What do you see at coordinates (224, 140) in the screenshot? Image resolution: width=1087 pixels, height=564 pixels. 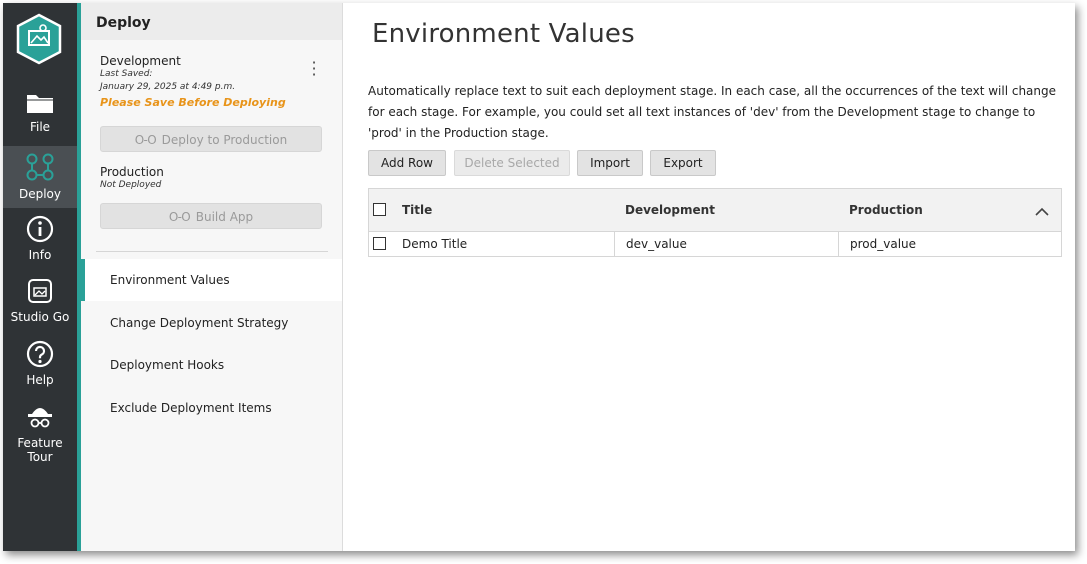 I see `deploy-to-production-label: Deploy to Production` at bounding box center [224, 140].